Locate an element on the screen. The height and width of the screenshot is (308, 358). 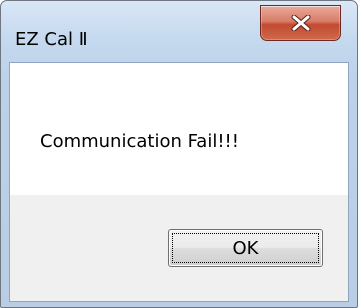
close-button is located at coordinates (300, 23).